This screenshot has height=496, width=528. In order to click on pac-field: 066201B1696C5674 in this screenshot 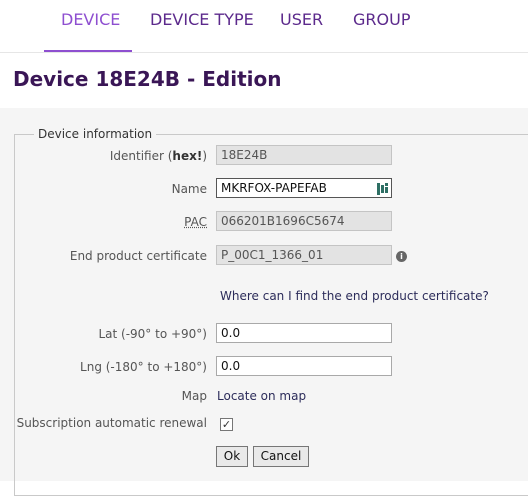, I will do `click(304, 221)`.